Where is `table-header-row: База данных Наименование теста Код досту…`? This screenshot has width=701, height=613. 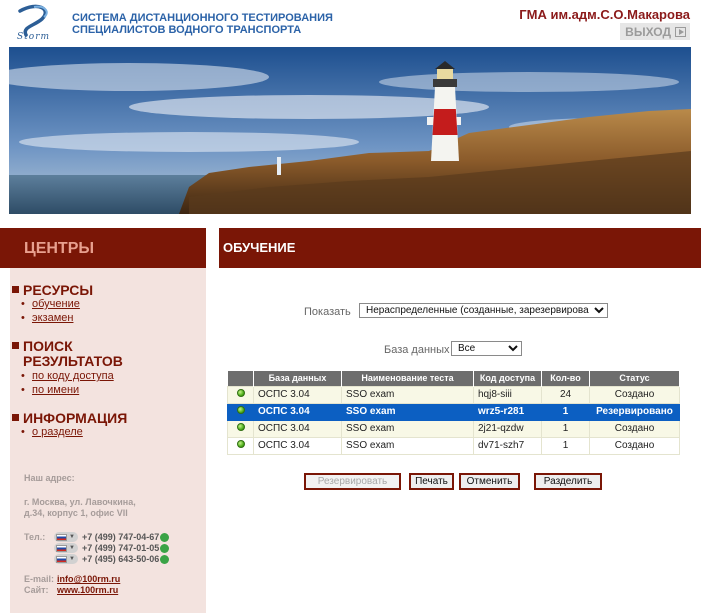 table-header-row: База данных Наименование теста Код досту… is located at coordinates (453, 378).